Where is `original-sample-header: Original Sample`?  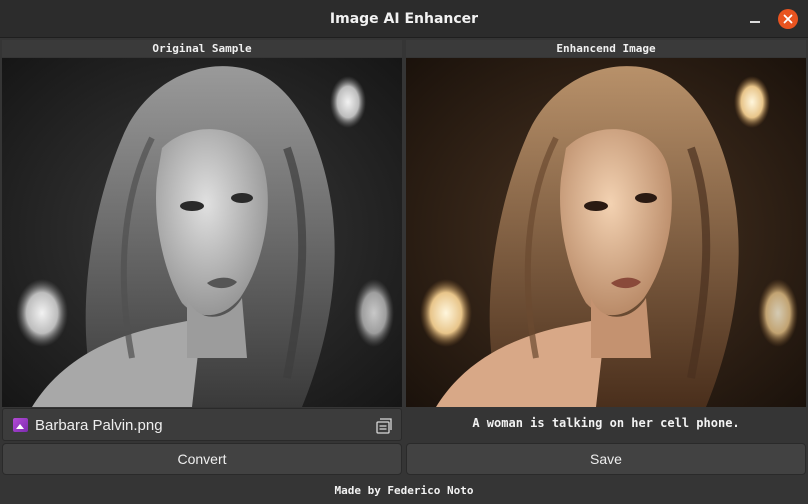 original-sample-header: Original Sample is located at coordinates (202, 48).